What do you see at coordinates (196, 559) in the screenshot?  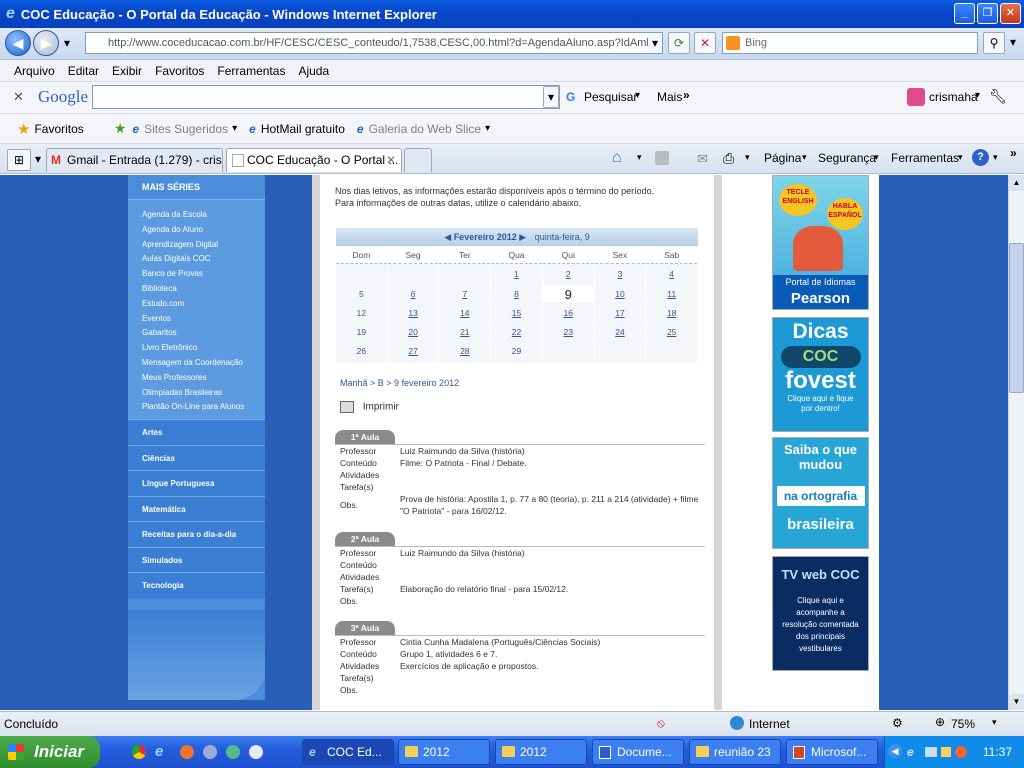 I see `sidebar-cat-simulados: Simulados` at bounding box center [196, 559].